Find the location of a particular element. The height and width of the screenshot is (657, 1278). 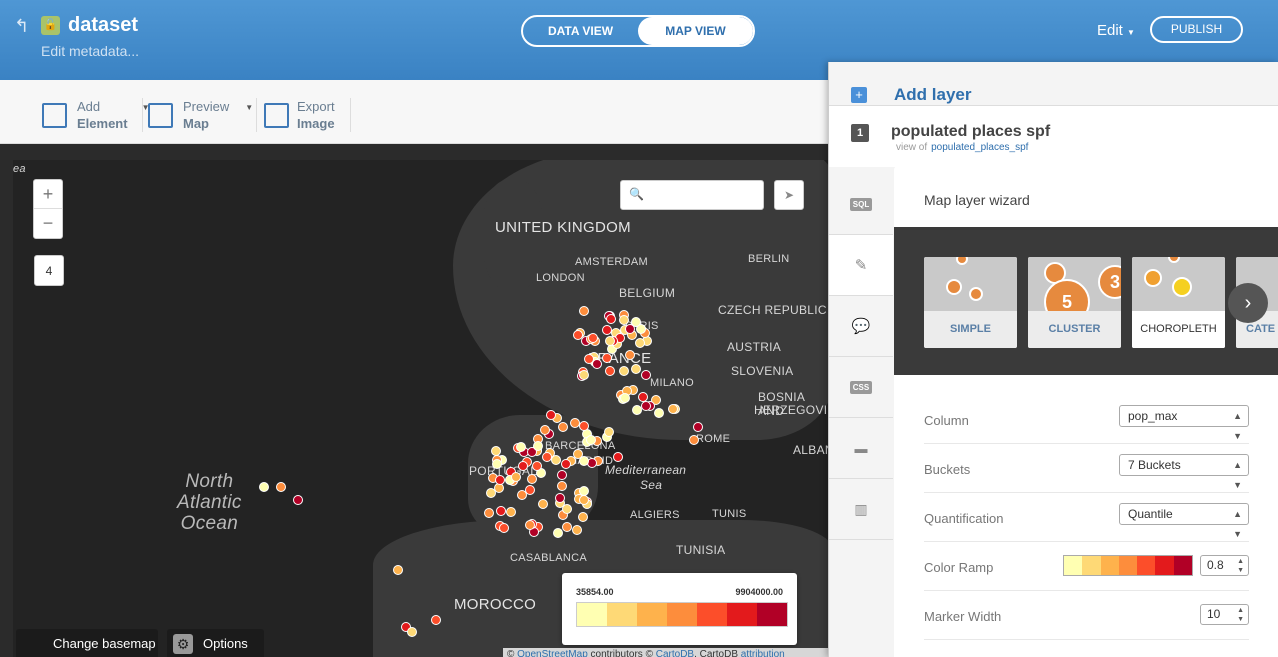

change-basemap-button: Change basemap is located at coordinates (87, 643).